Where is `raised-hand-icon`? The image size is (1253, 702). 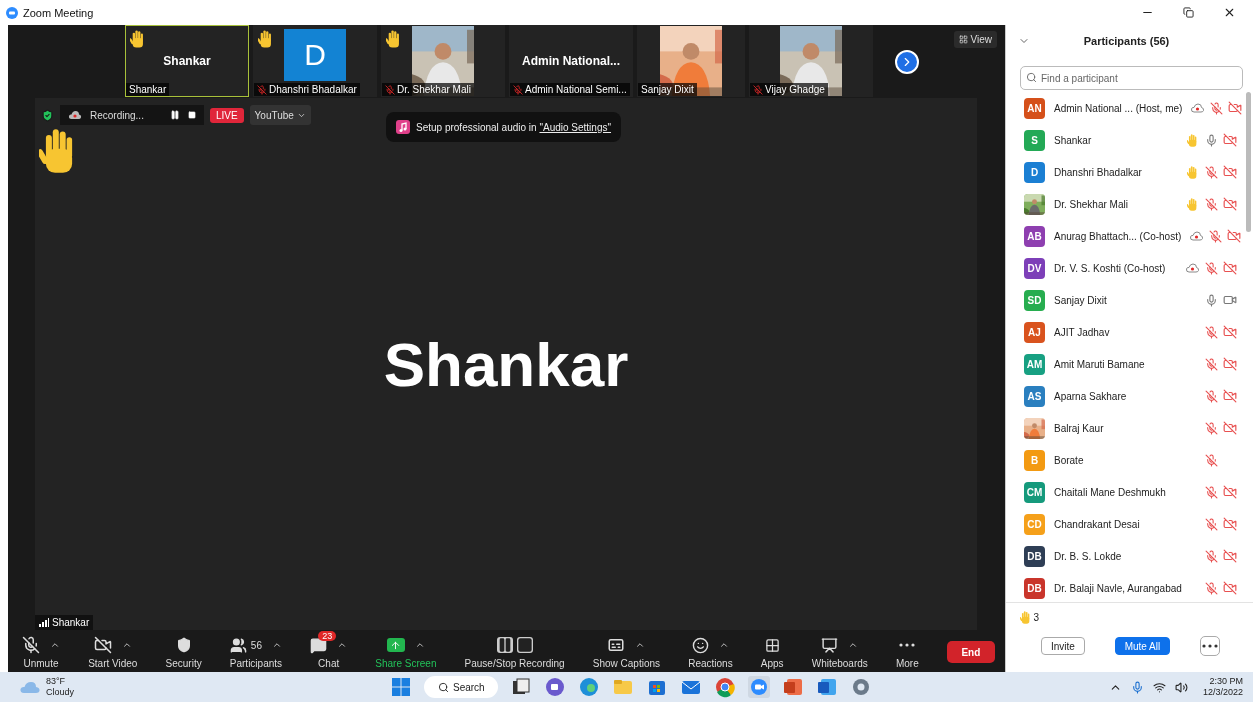 raised-hand-icon is located at coordinates (1025, 617).